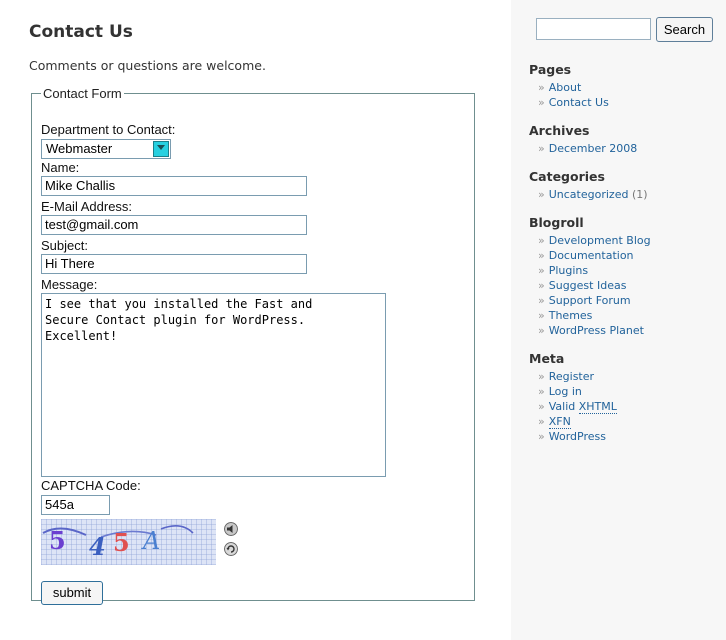 This screenshot has width=726, height=640. I want to click on archives-heading: Archives, so click(559, 130).